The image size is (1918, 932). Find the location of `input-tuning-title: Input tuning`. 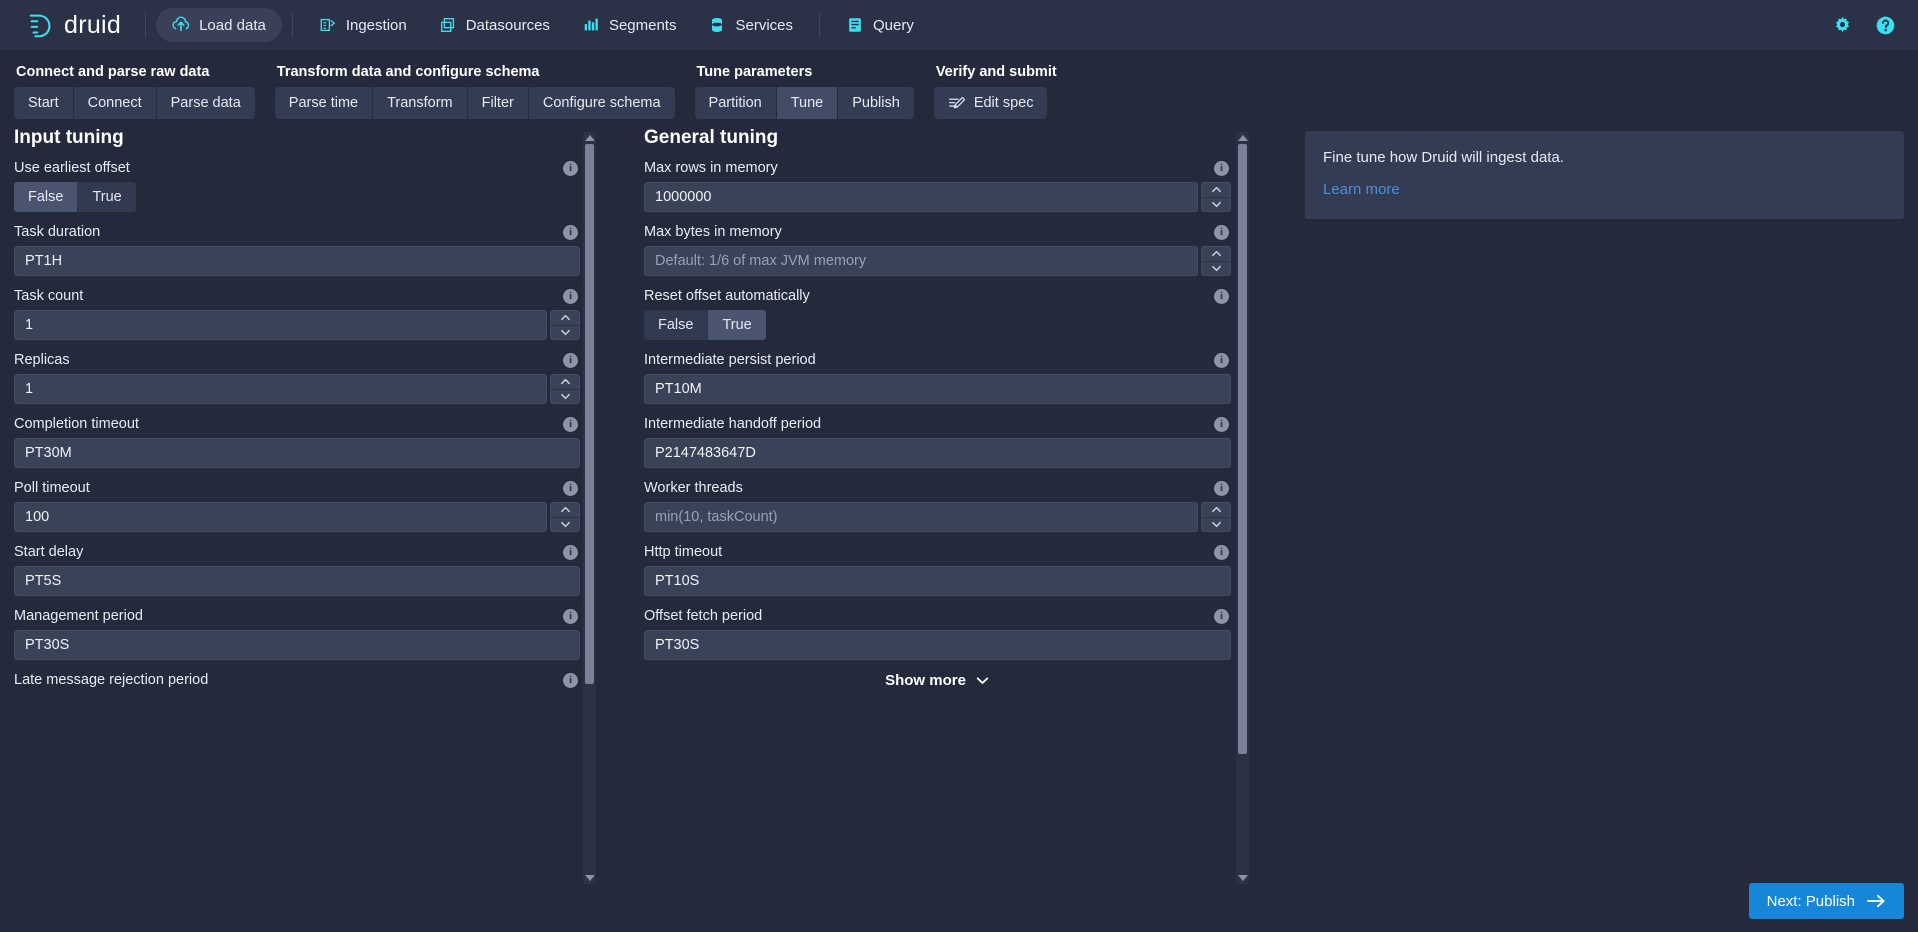

input-tuning-title: Input tuning is located at coordinates (69, 137).